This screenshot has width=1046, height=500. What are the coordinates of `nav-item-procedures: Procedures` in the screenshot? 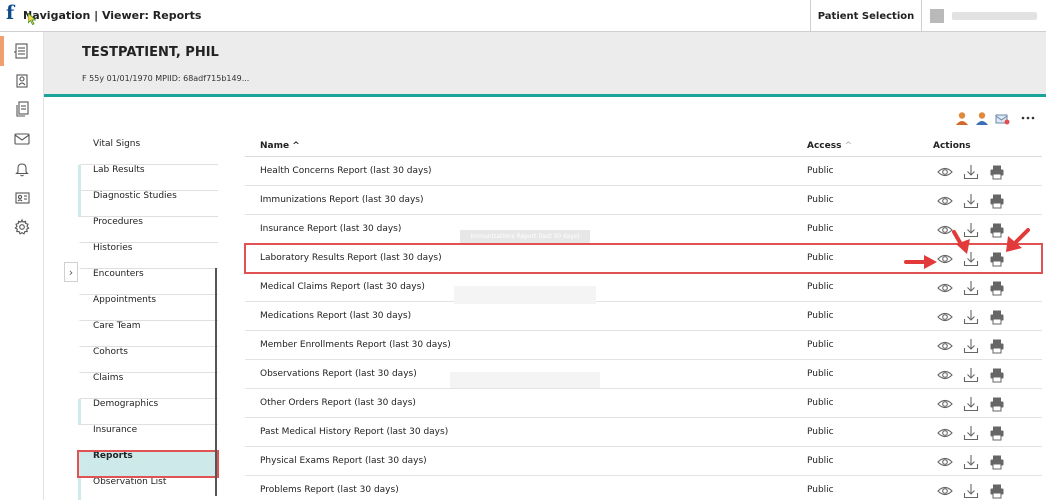 It's located at (148, 230).